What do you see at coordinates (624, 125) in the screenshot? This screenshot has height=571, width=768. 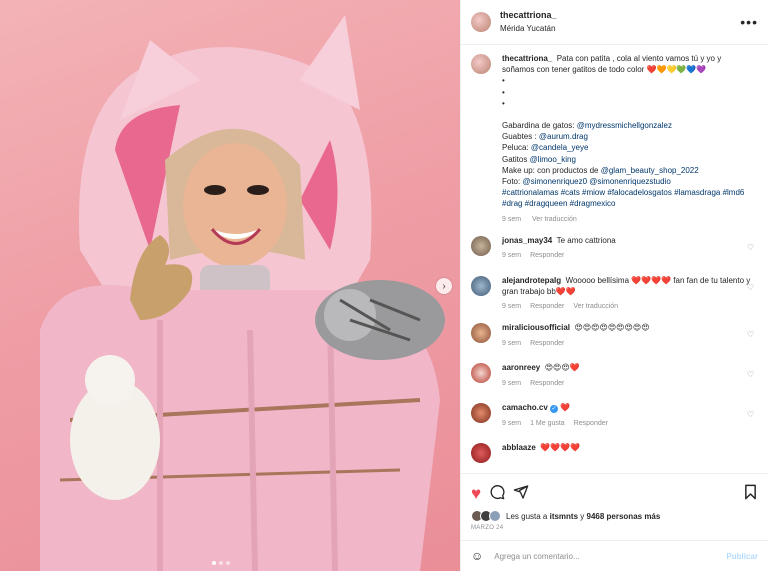 I see `credit-mention: @mydressmichellgonzalez` at bounding box center [624, 125].